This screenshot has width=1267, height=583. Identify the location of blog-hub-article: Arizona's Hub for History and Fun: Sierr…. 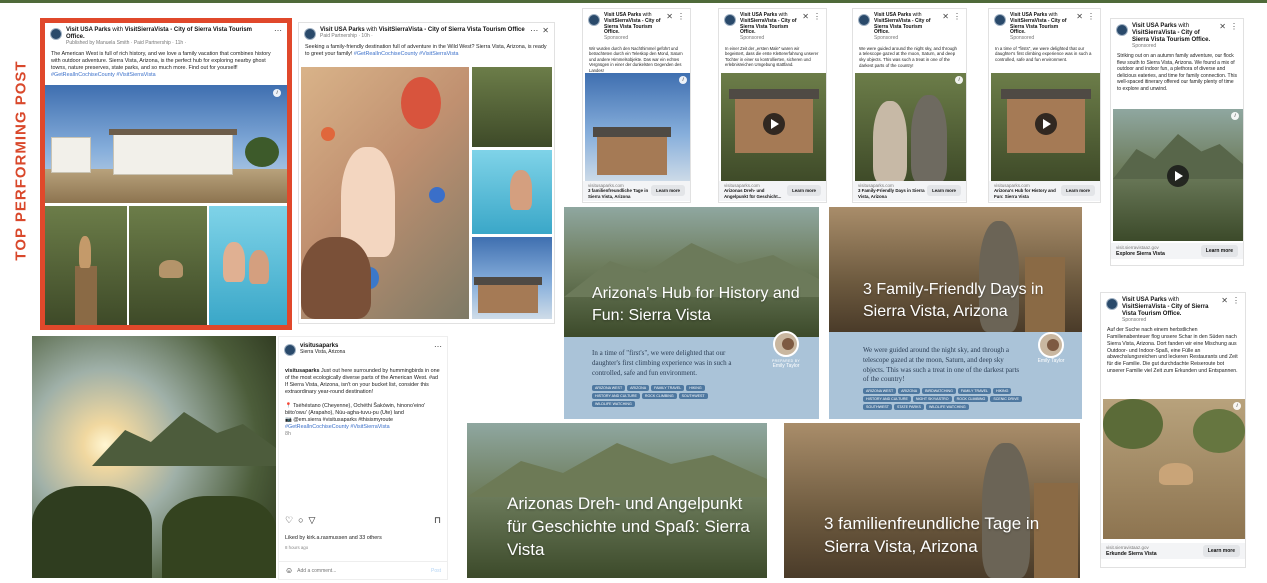
(691, 313).